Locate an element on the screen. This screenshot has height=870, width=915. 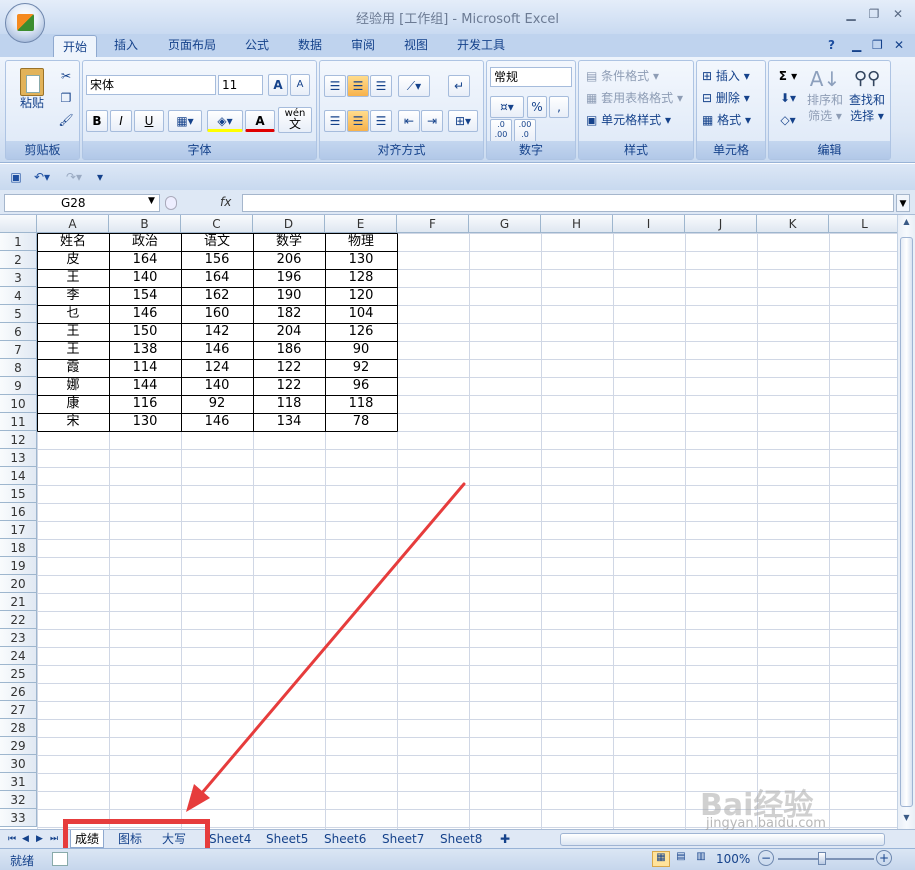
tab-home: 开始 is located at coordinates (75, 47).